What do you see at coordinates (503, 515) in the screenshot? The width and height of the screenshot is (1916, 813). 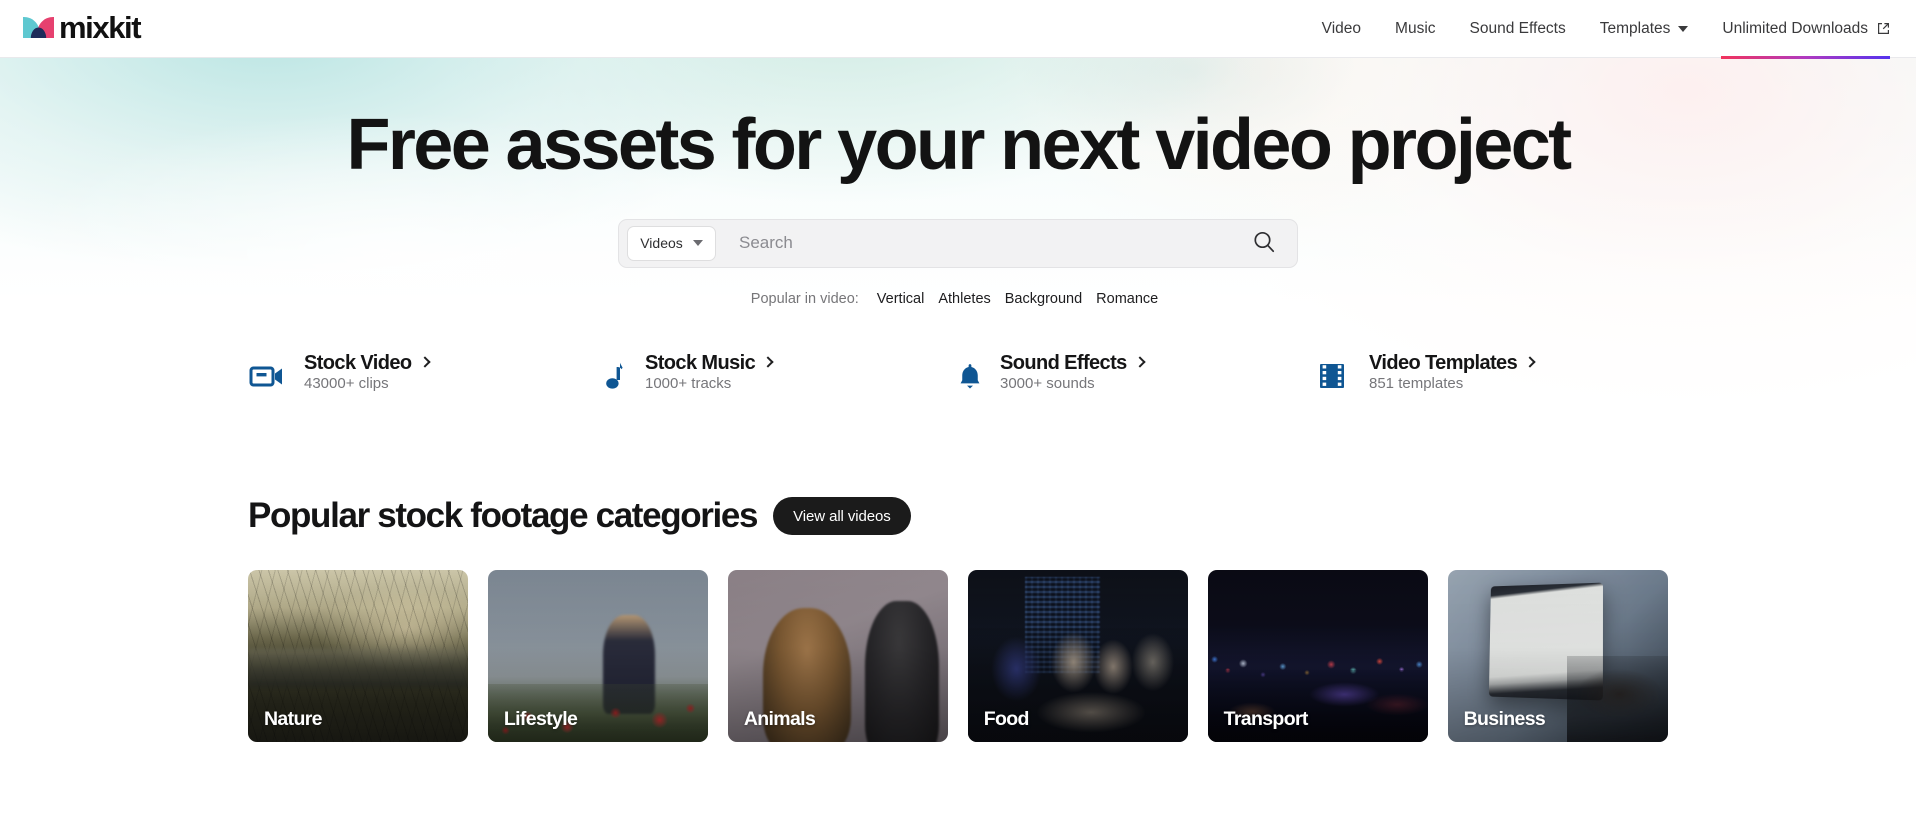 I see `categories-heading: Popular stock footage categories` at bounding box center [503, 515].